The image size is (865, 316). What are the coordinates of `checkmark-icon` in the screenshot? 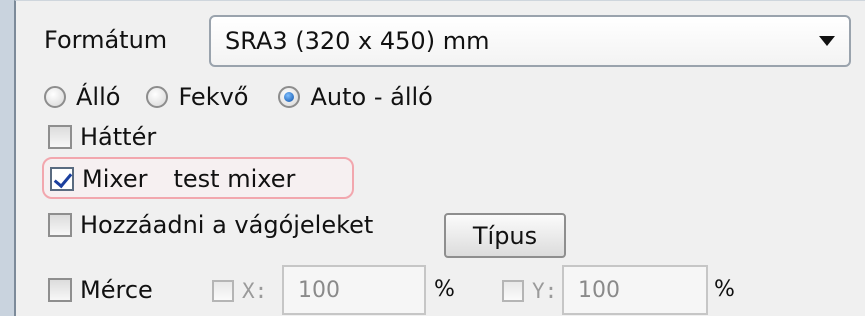 It's located at (63, 178).